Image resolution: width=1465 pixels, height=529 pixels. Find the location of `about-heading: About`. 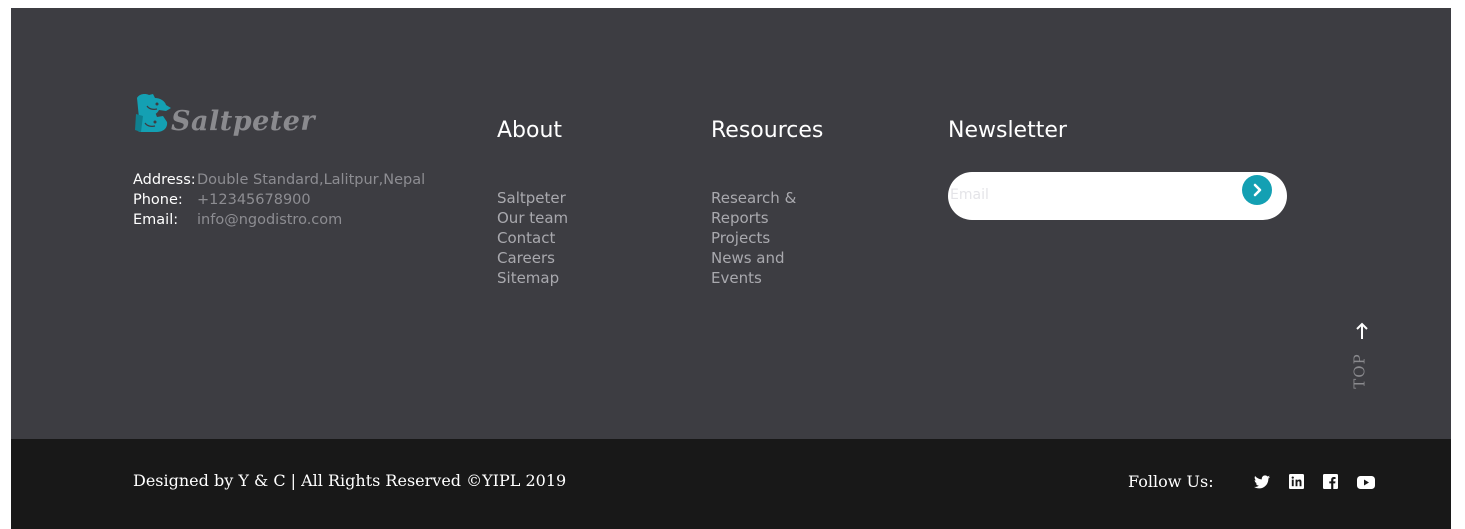

about-heading: About is located at coordinates (530, 130).